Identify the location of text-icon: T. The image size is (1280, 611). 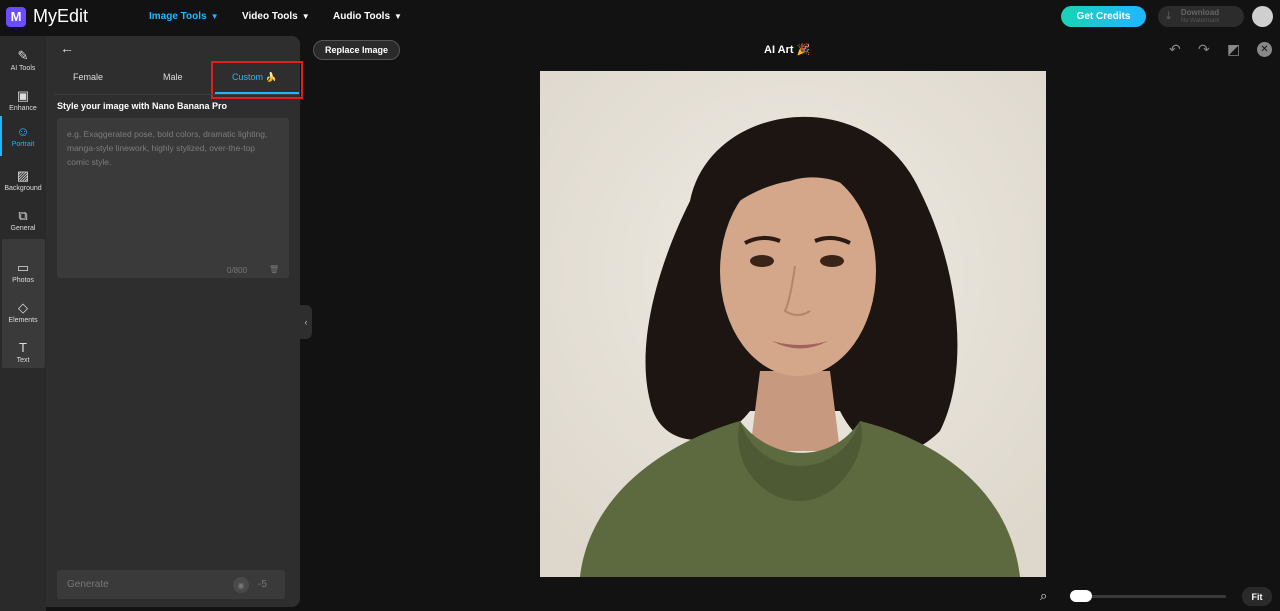
(23, 347).